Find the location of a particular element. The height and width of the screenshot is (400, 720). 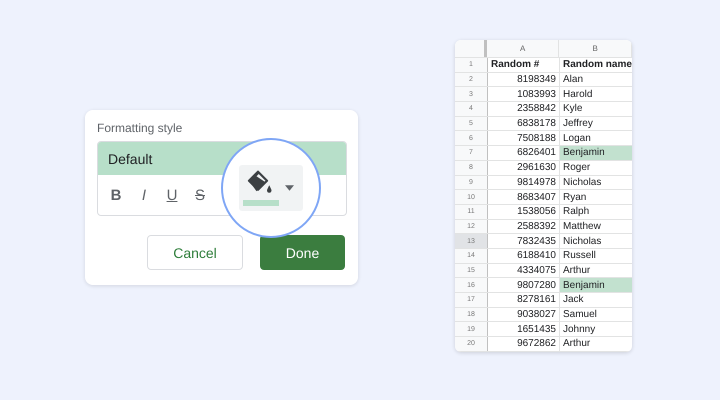

italic-button: I is located at coordinates (144, 195).